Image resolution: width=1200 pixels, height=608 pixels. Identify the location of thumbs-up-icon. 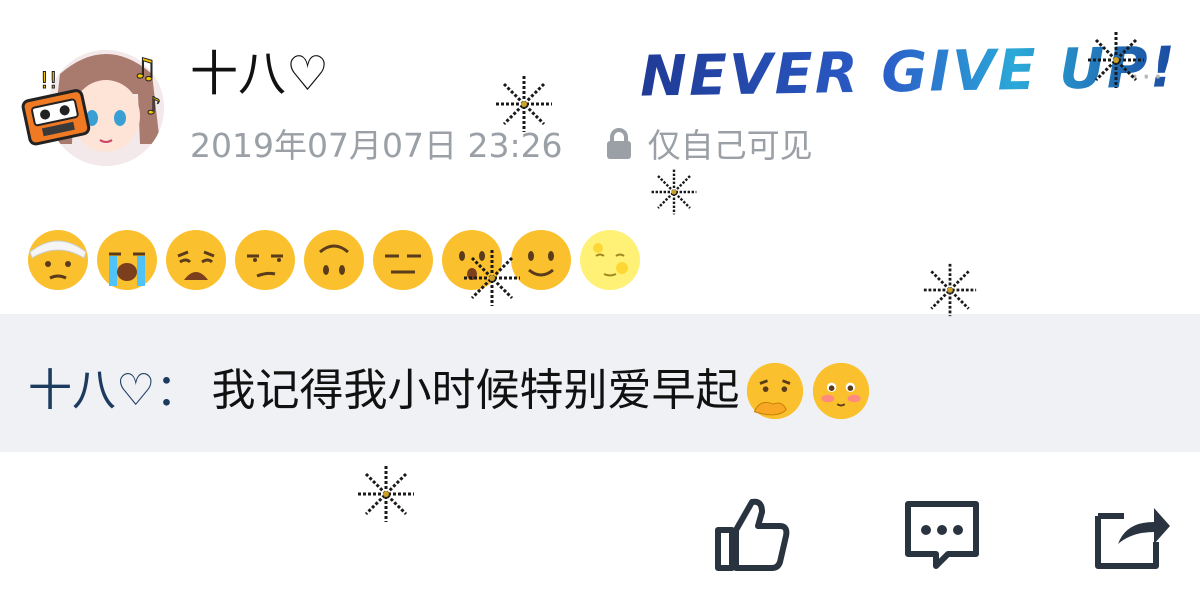
(752, 534).